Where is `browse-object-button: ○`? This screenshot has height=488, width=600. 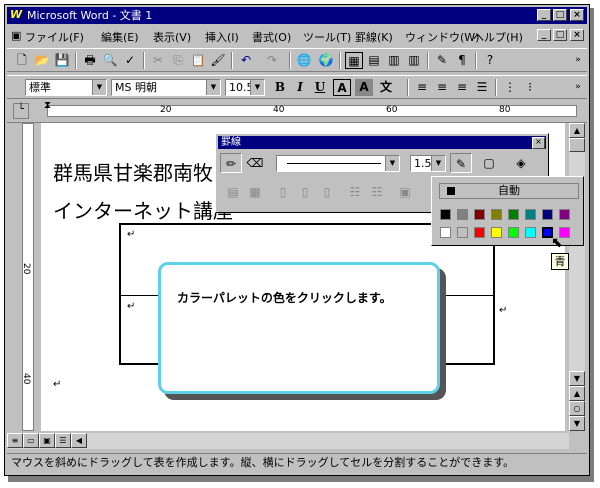 browse-object-button: ○ is located at coordinates (577, 408).